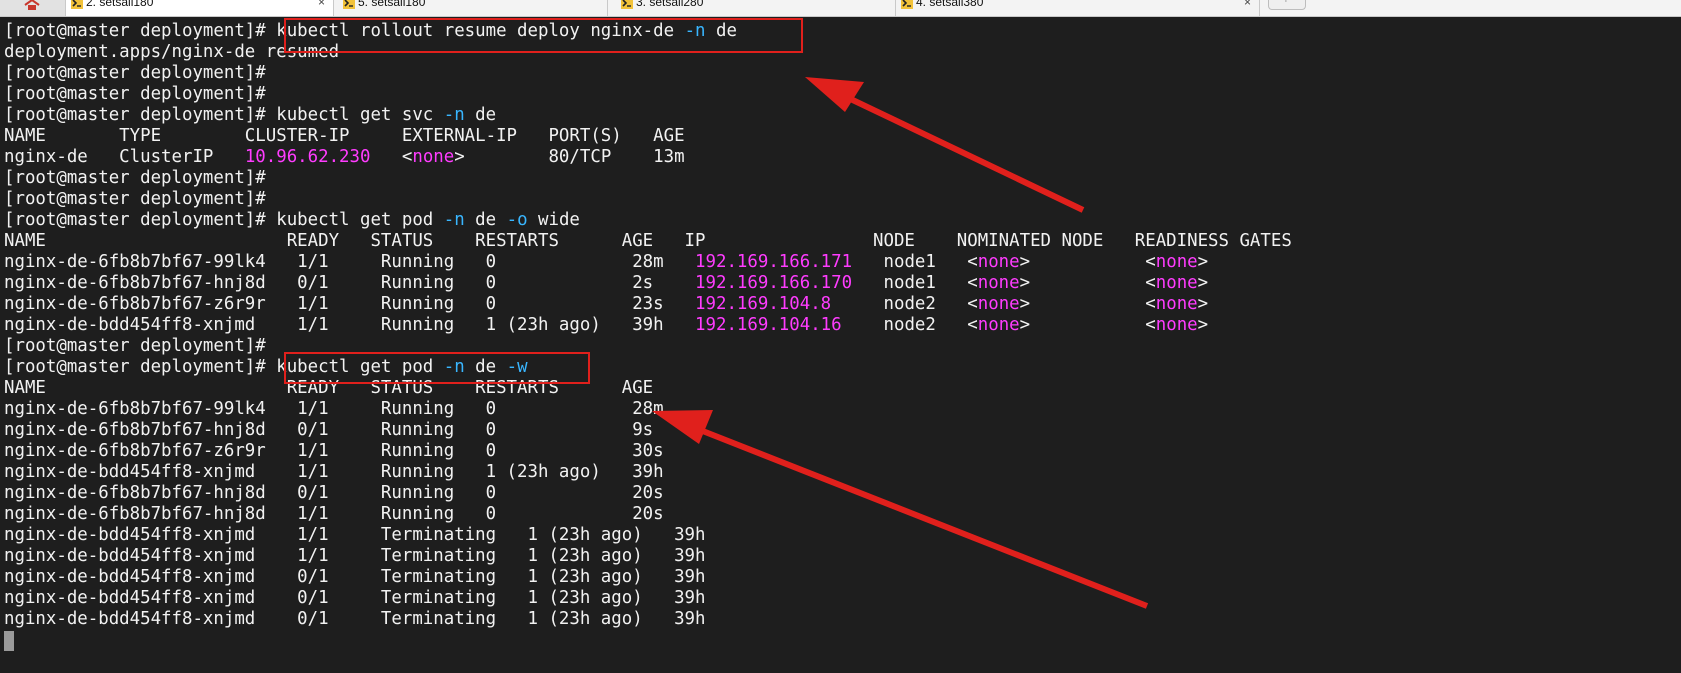 The width and height of the screenshot is (1681, 673). Describe the element at coordinates (437, 368) in the screenshot. I see `highlight-box-watch-command` at that location.